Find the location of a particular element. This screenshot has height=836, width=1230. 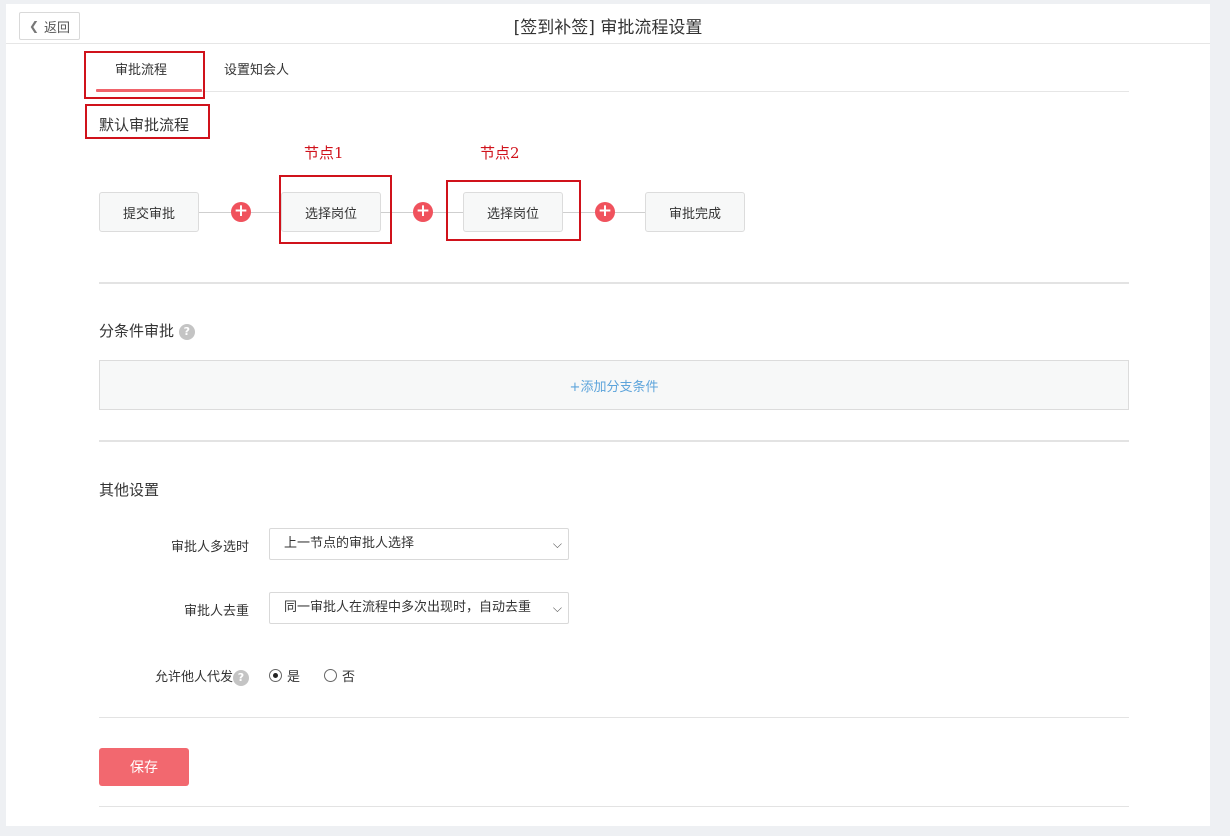

radio-unchecked-icon is located at coordinates (330, 675).